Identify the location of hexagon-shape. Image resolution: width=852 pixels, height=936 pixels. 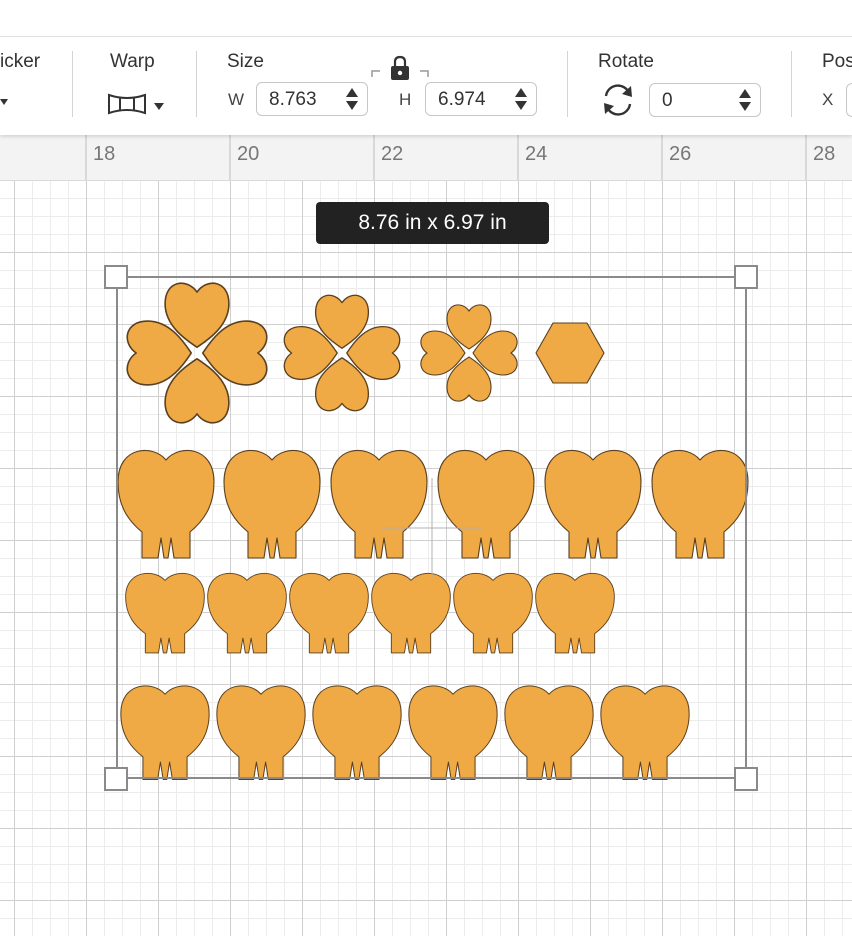
(570, 353).